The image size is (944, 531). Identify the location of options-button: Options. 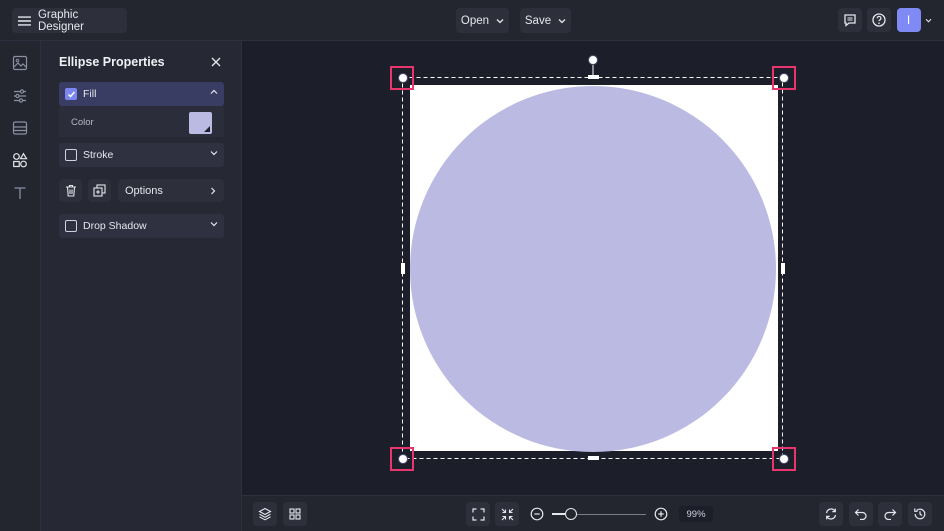
(171, 190).